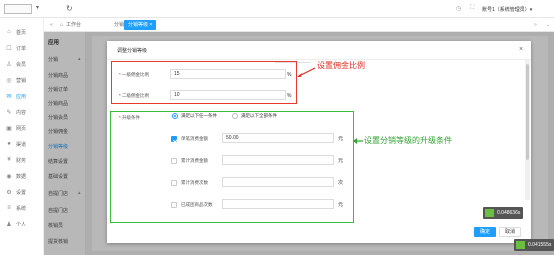 The image size is (554, 255). What do you see at coordinates (22, 112) in the screenshot?
I see `nav-item-content: ✎ 内容` at bounding box center [22, 112].